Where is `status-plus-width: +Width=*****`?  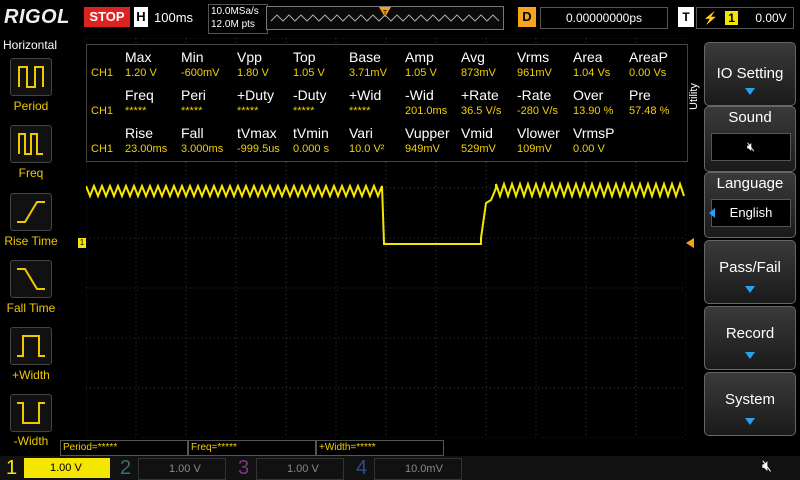 status-plus-width: +Width=***** is located at coordinates (380, 448).